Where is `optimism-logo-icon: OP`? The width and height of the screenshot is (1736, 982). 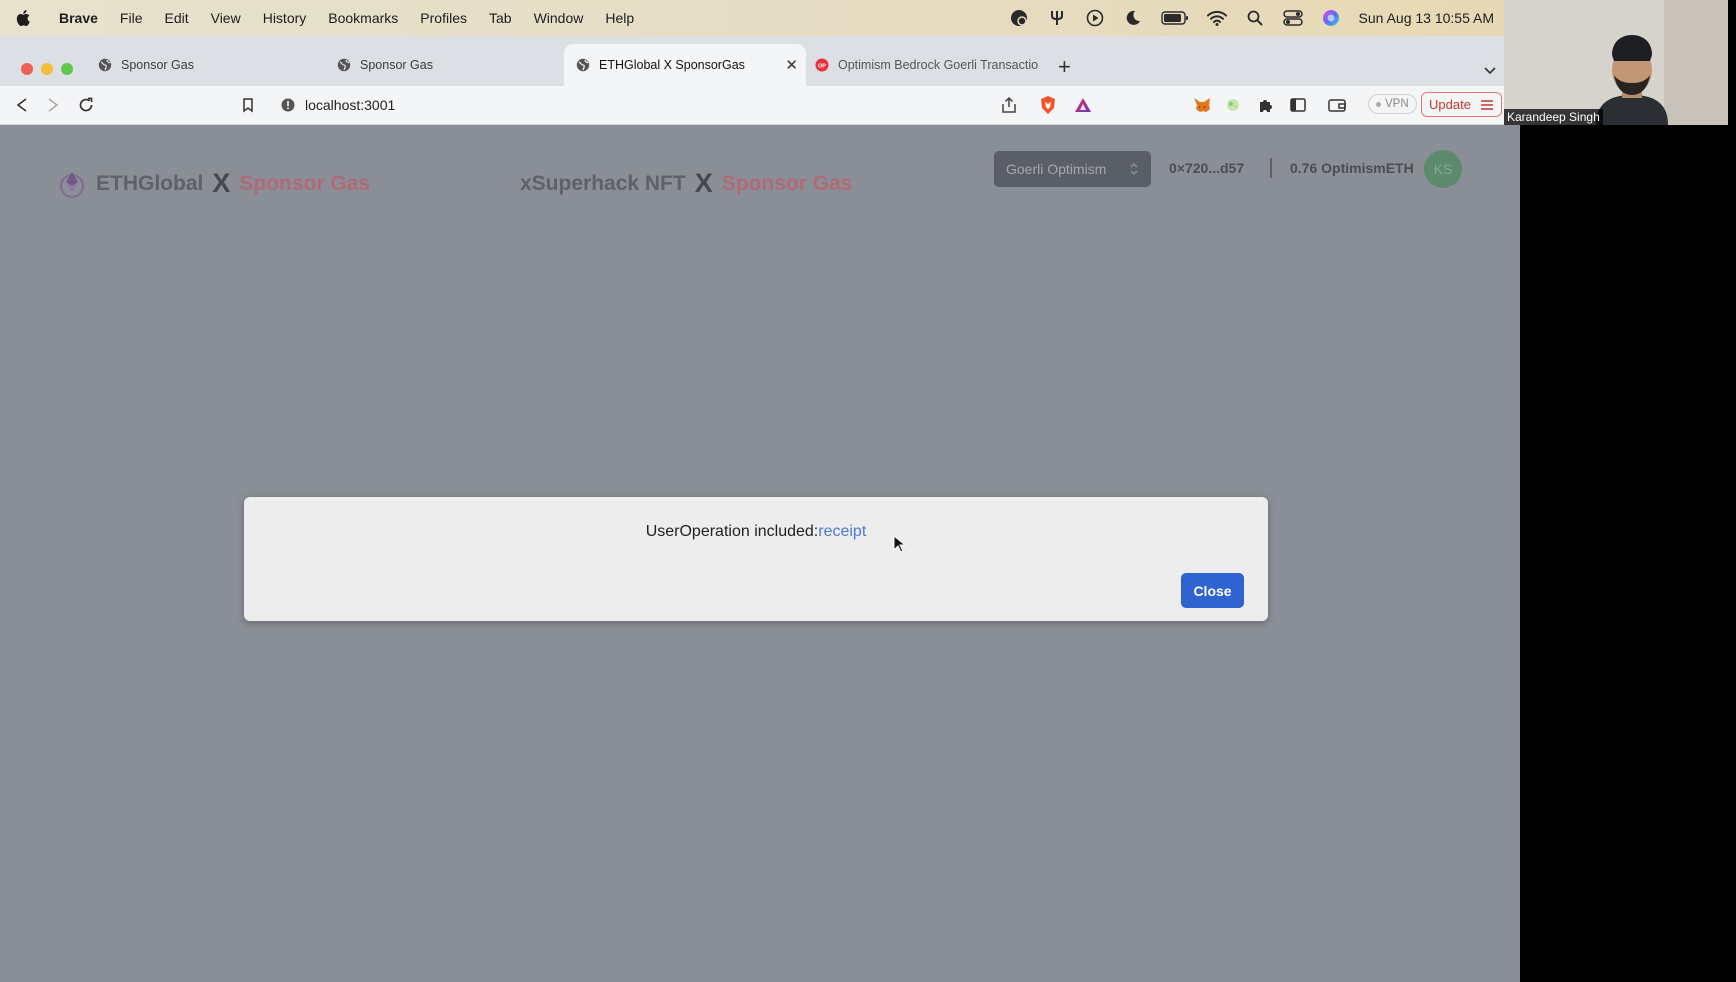 optimism-logo-icon: OP is located at coordinates (822, 65).